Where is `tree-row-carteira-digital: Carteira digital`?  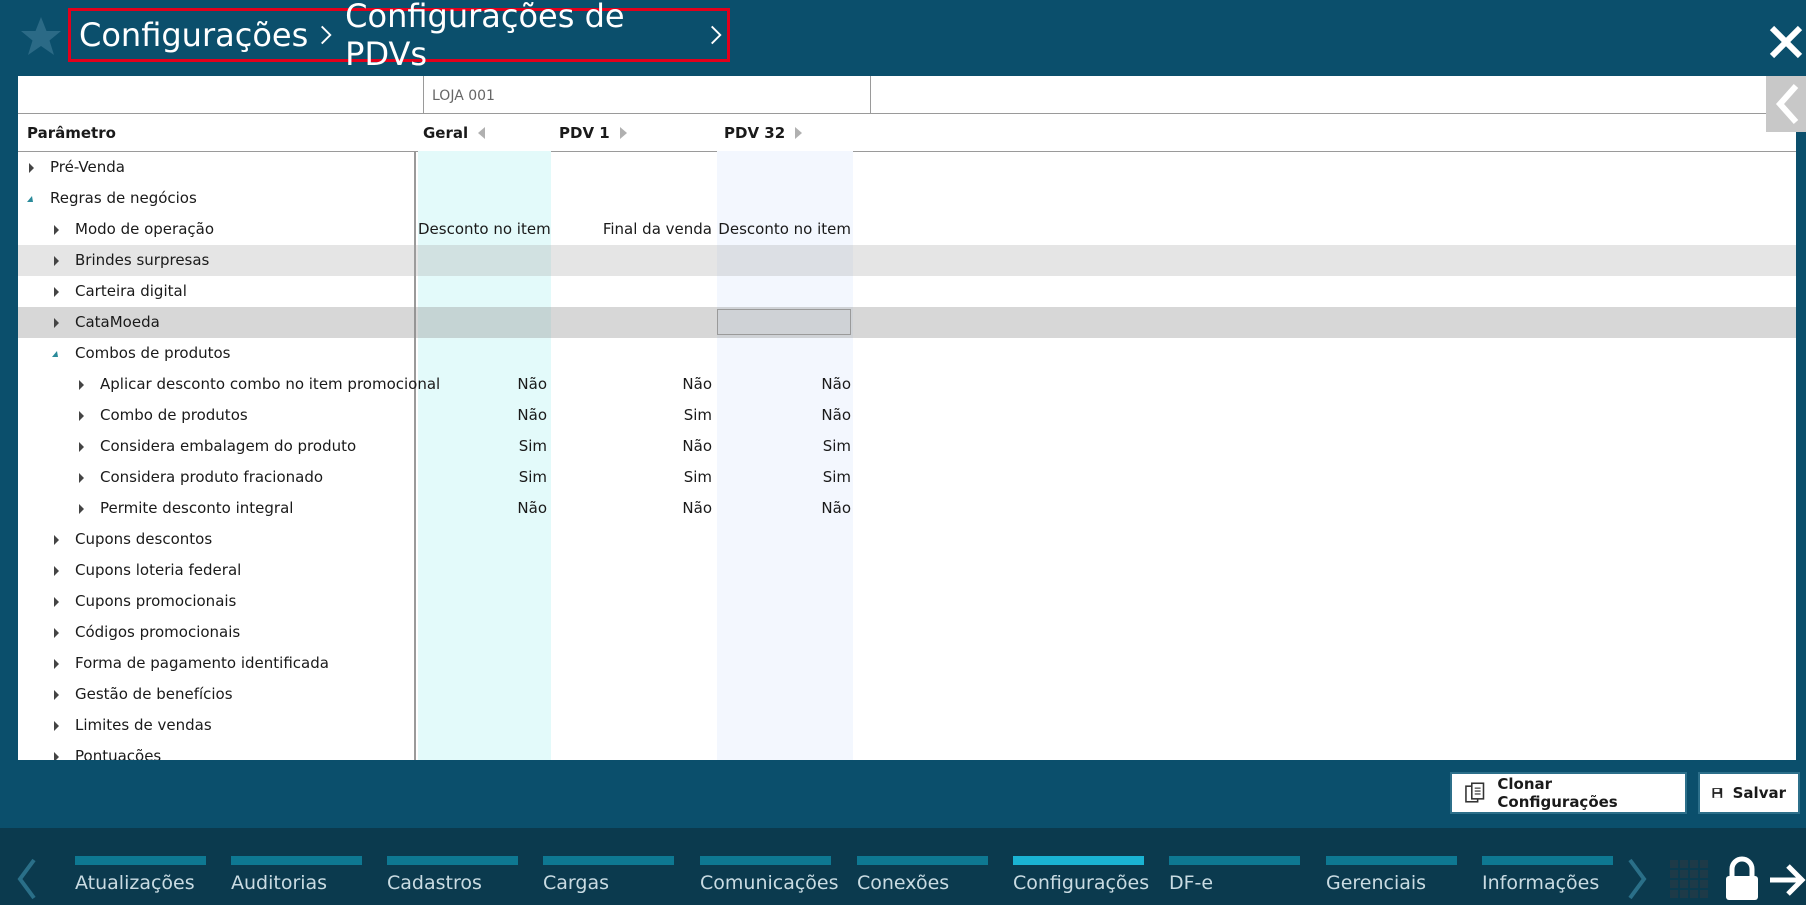
tree-row-carteira-digital: Carteira digital is located at coordinates (907, 291).